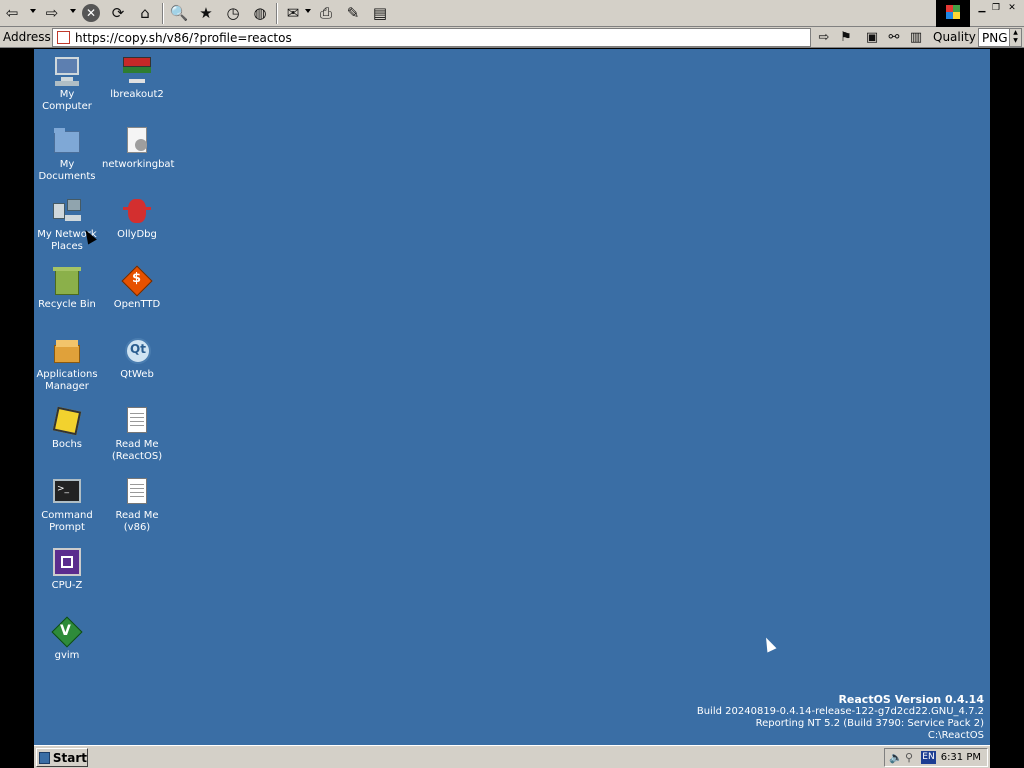  Describe the element at coordinates (137, 374) in the screenshot. I see `icon-label: QtWeb` at that location.